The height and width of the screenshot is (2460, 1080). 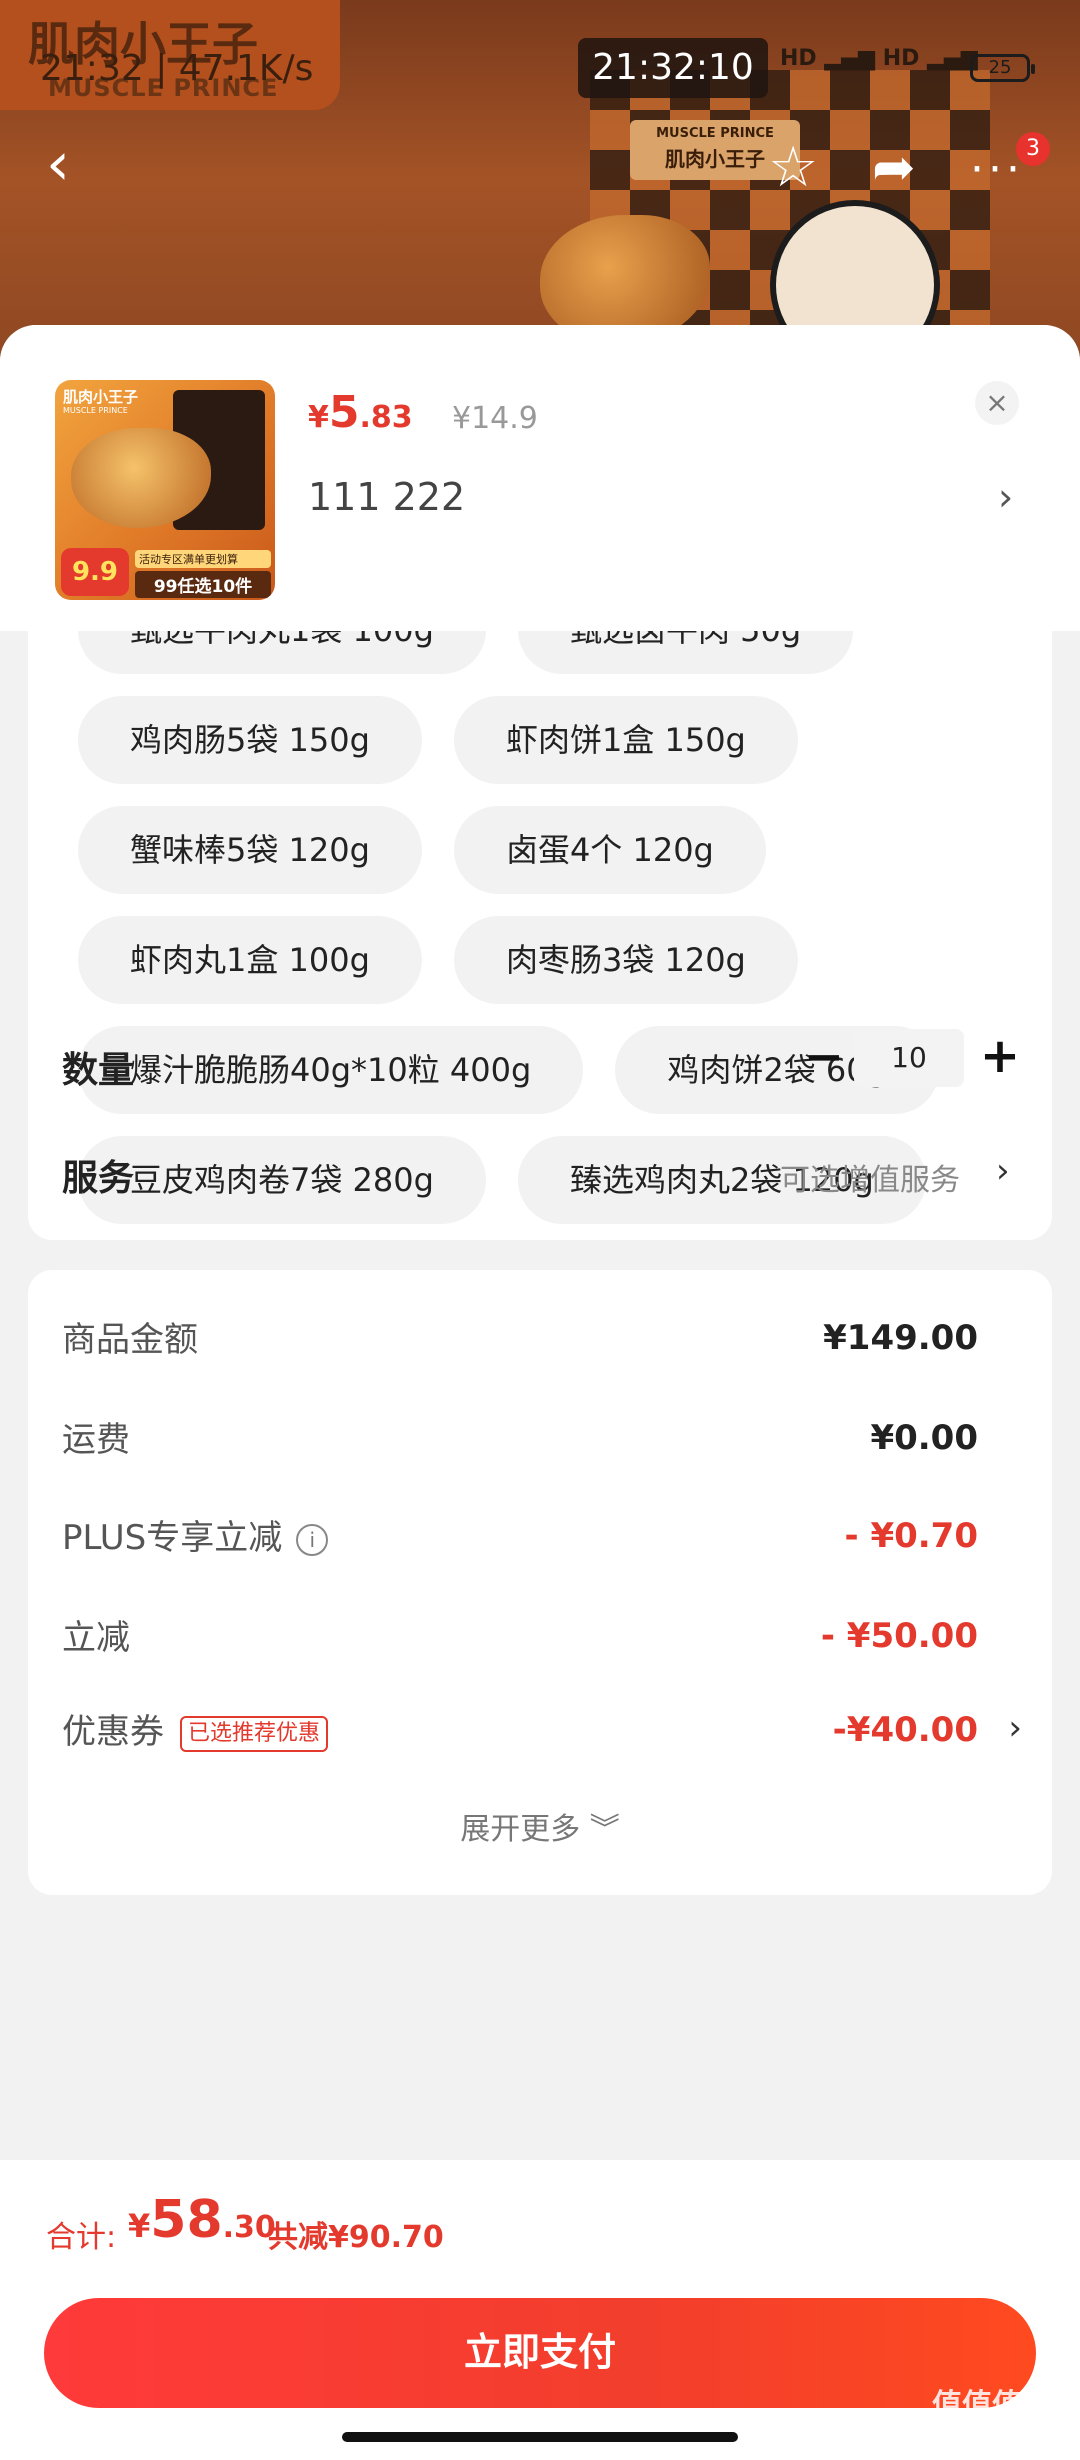 I want to click on option-chip: 鸡肉肠5袋 150g, so click(x=250, y=740).